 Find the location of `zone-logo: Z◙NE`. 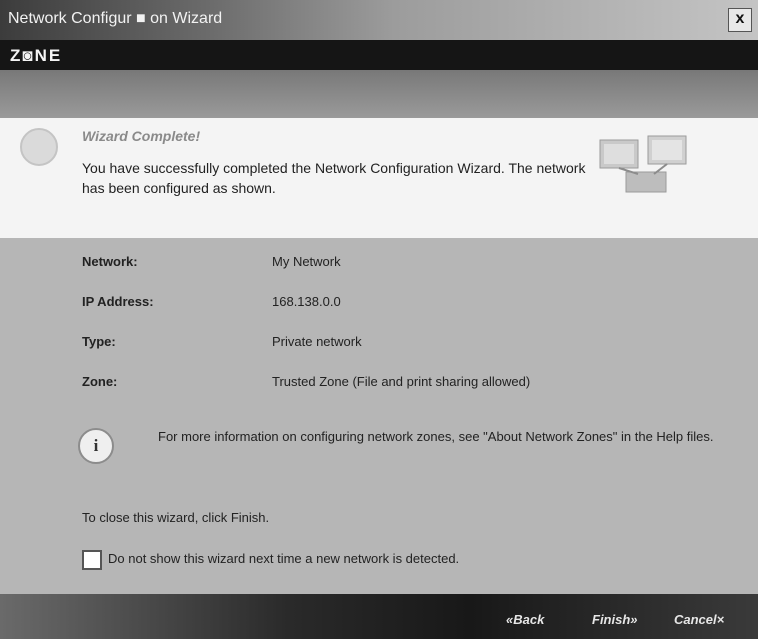

zone-logo: Z◙NE is located at coordinates (36, 55).